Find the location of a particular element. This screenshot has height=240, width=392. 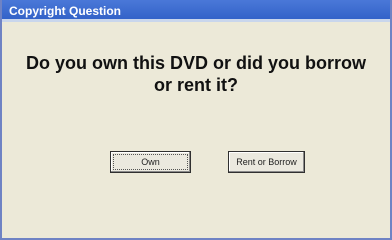

own-button: Own is located at coordinates (150, 162).